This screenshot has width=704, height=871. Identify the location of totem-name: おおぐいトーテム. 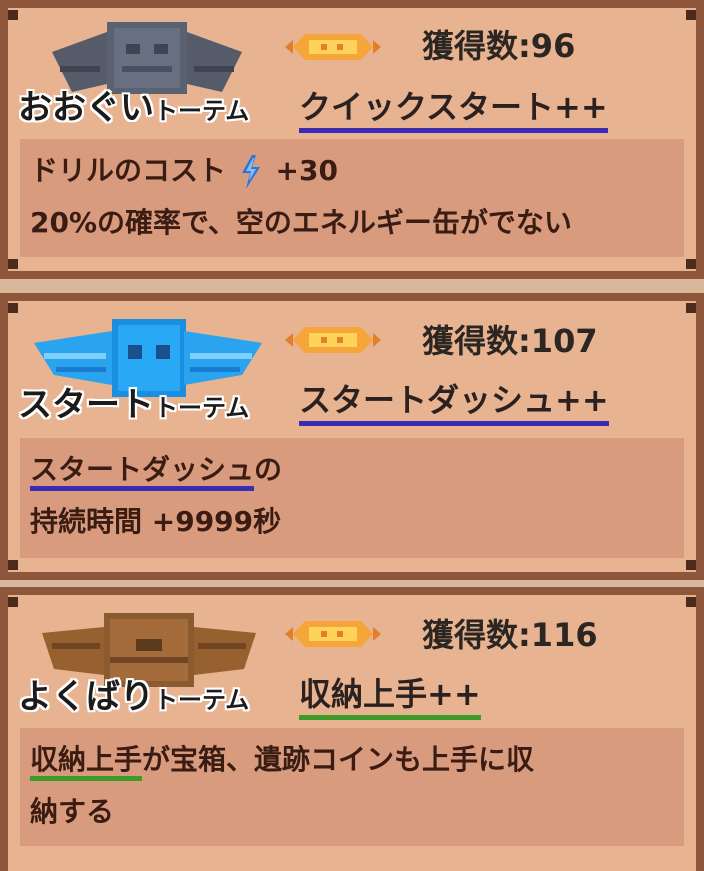
(134, 108).